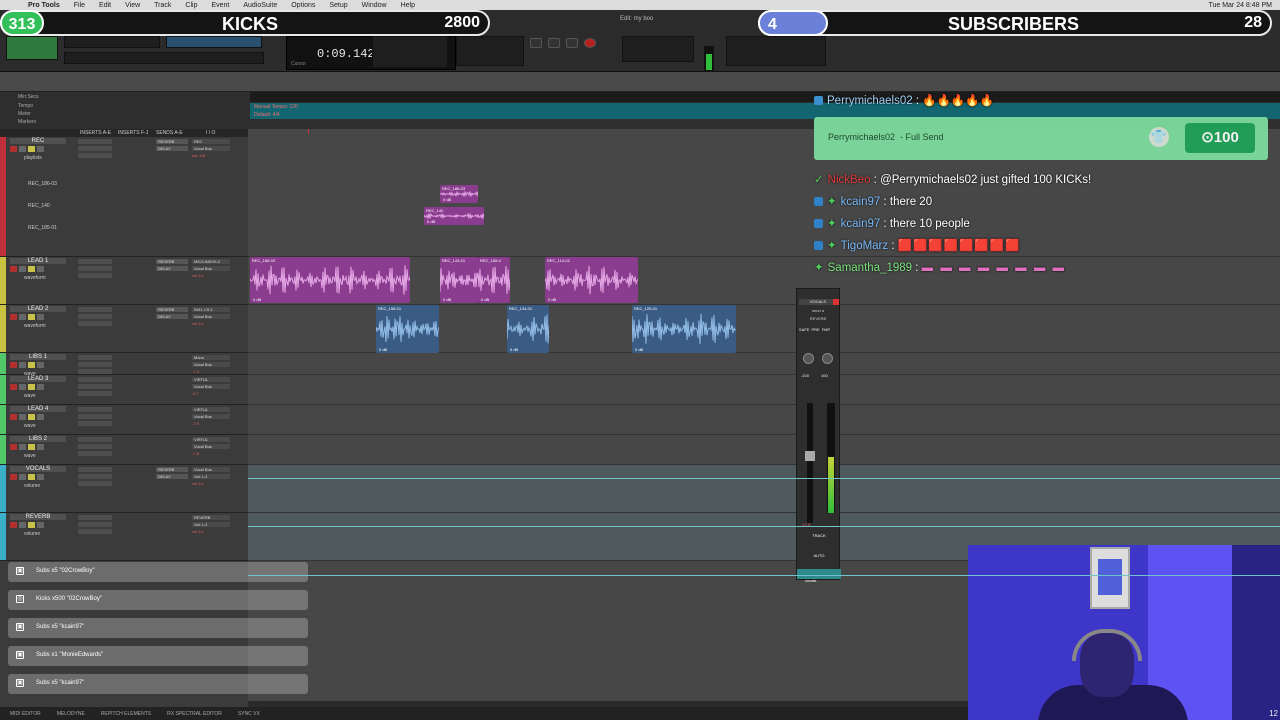  I want to click on io-slots: VIRTUL Vocal Bus -6.7, so click(211, 386).